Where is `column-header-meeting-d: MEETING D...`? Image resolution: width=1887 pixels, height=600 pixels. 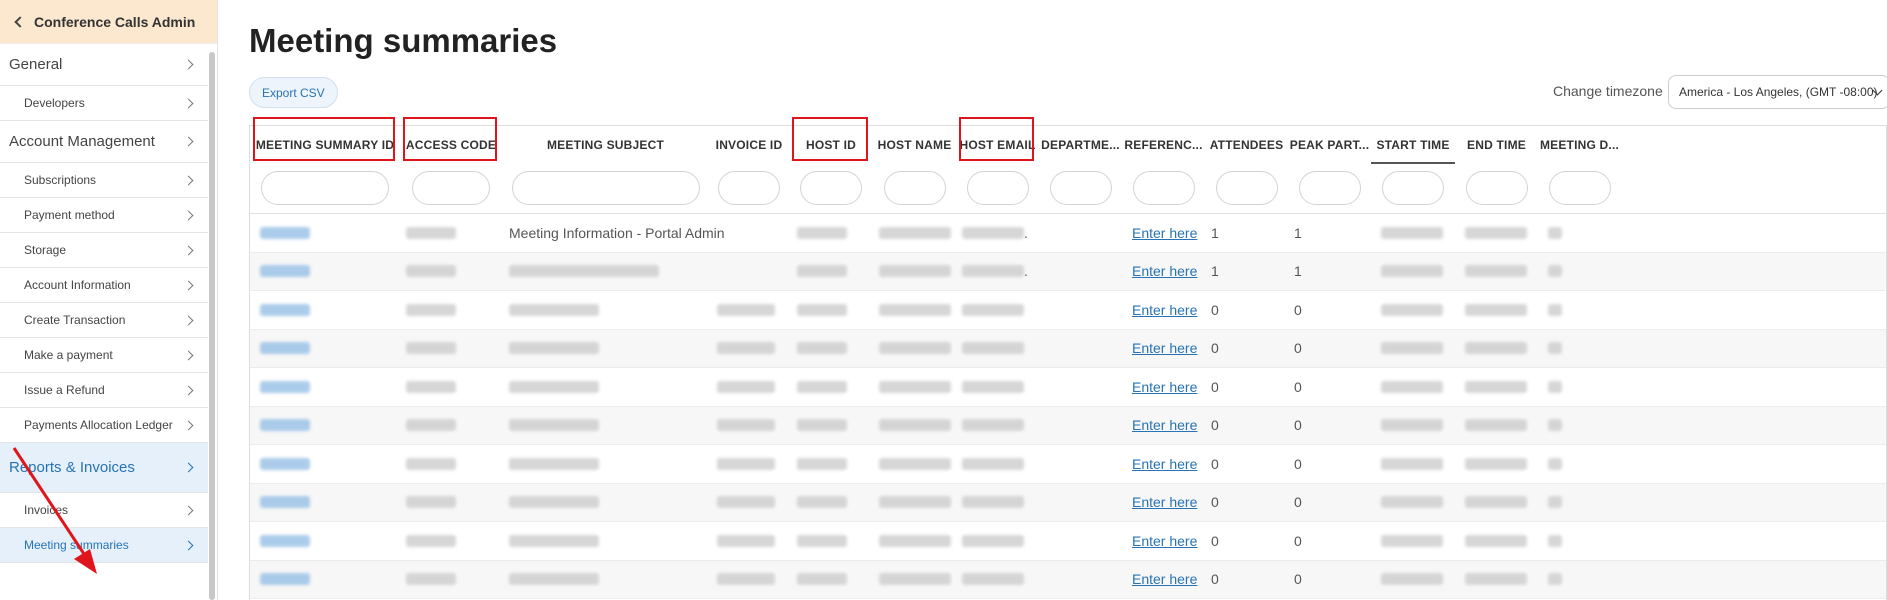
column-header-meeting-d: MEETING D... is located at coordinates (1579, 145).